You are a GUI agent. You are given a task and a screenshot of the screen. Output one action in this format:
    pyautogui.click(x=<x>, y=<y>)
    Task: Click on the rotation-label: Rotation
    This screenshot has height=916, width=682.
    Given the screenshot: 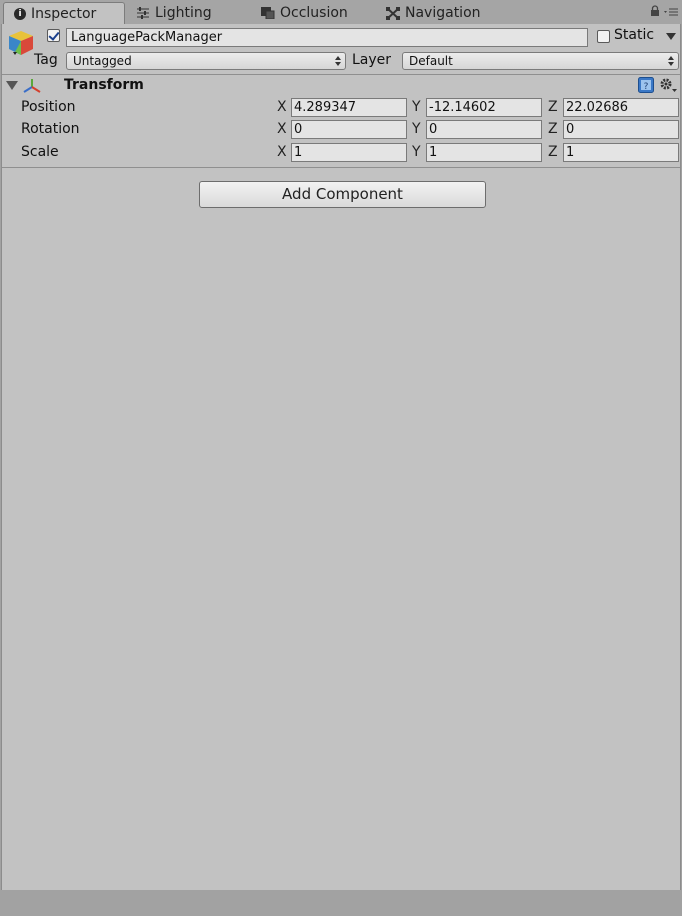 What is the action you would take?
    pyautogui.click(x=50, y=129)
    